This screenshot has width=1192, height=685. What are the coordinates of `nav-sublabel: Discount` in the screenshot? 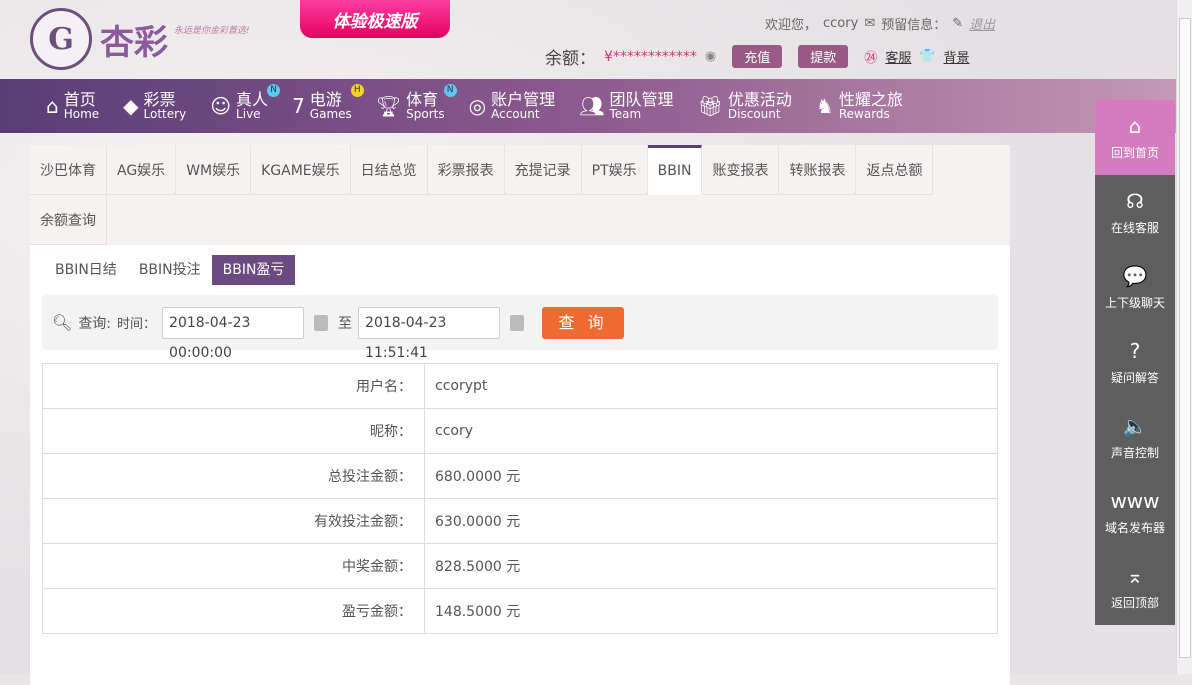 It's located at (754, 114).